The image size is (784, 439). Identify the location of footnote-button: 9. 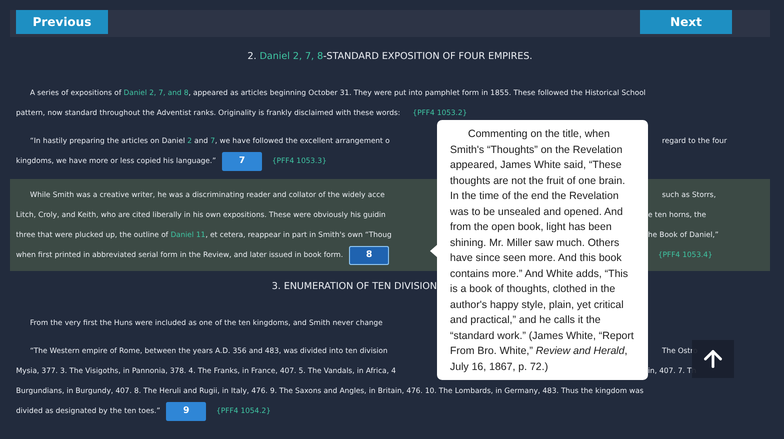
(186, 411).